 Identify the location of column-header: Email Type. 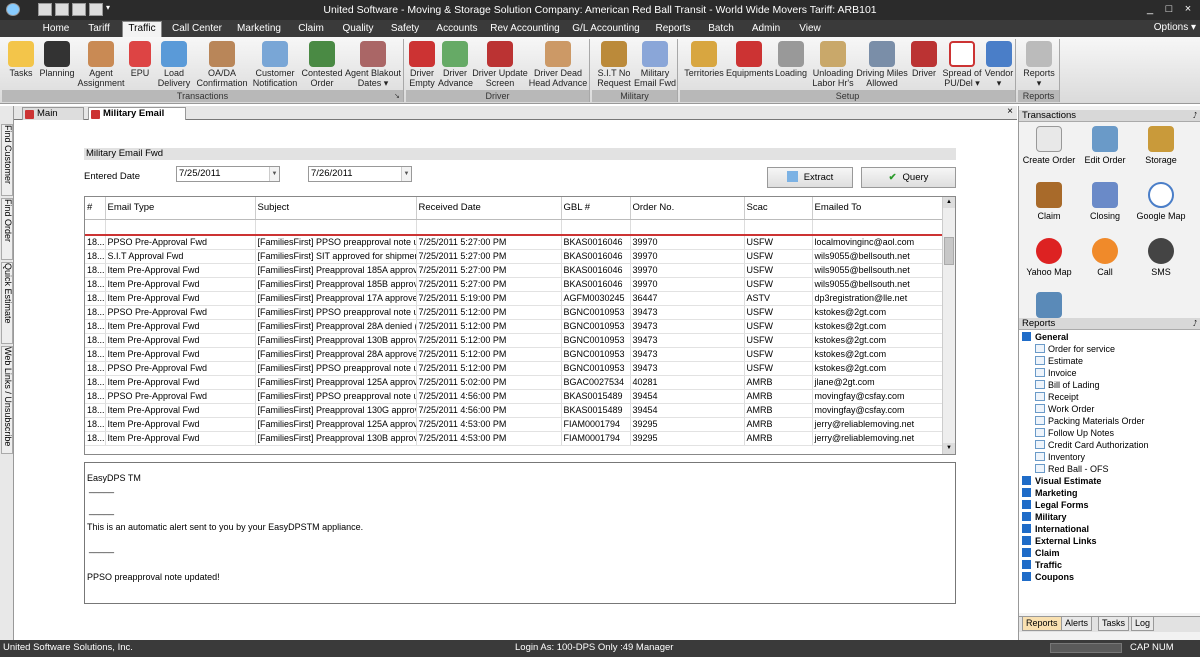
(180, 208).